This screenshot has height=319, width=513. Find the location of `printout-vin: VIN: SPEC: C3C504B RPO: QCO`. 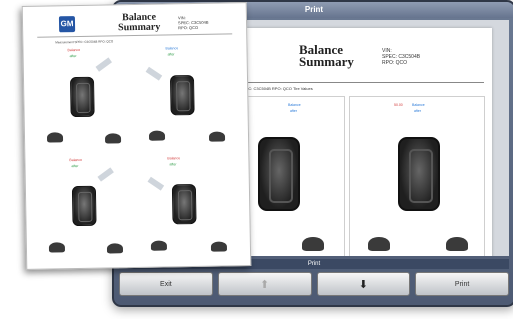

printout-vin: VIN: SPEC: C3C504B RPO: QCO is located at coordinates (193, 23).